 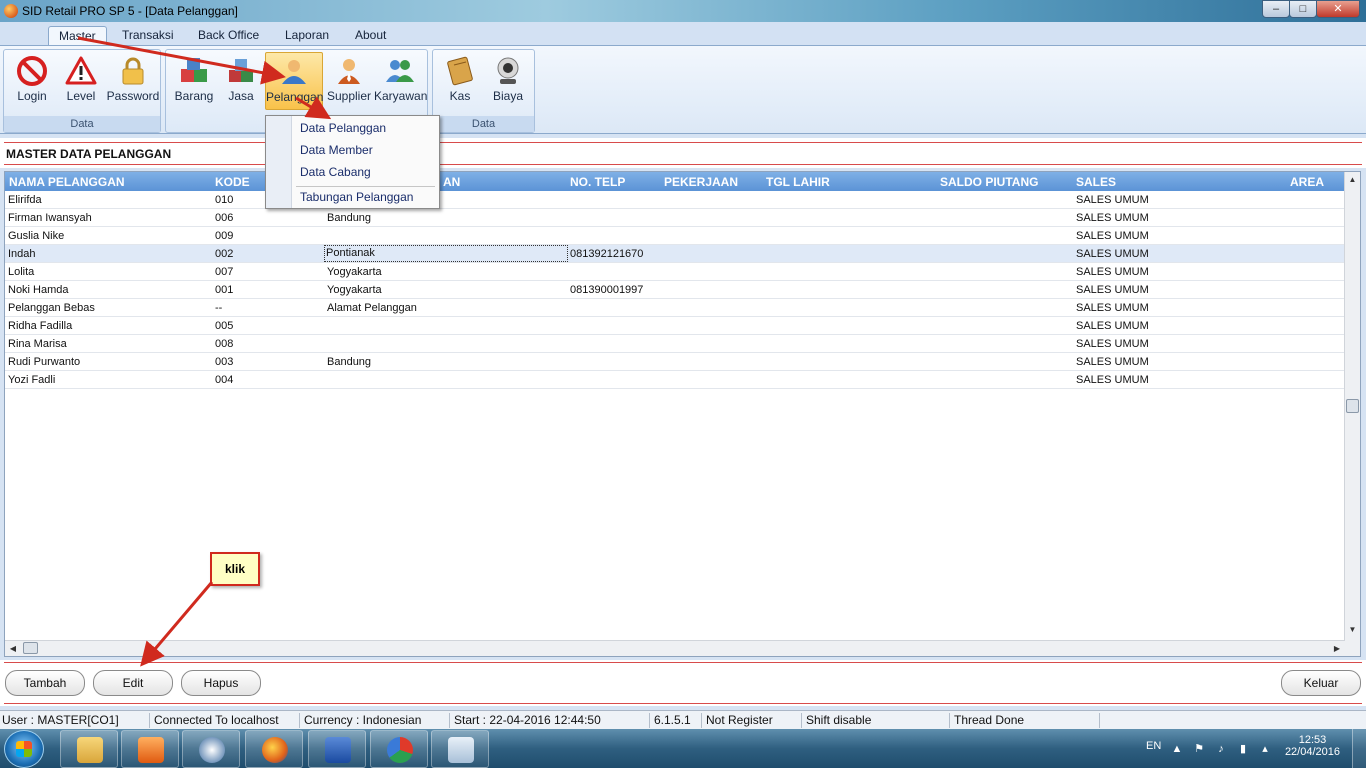 I want to click on clock-time: 12:53, so click(x=1312, y=740).